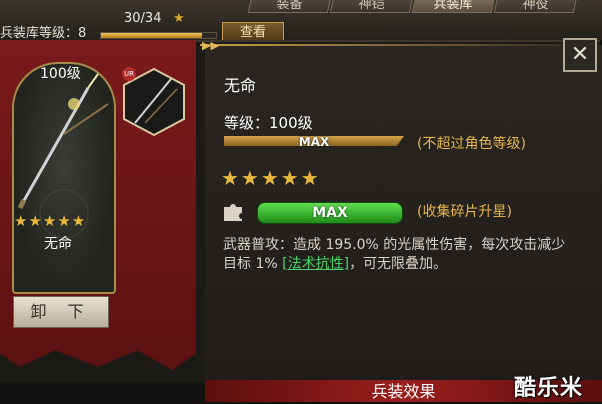 The width and height of the screenshot is (602, 404). I want to click on close-icon: ✕, so click(580, 54).